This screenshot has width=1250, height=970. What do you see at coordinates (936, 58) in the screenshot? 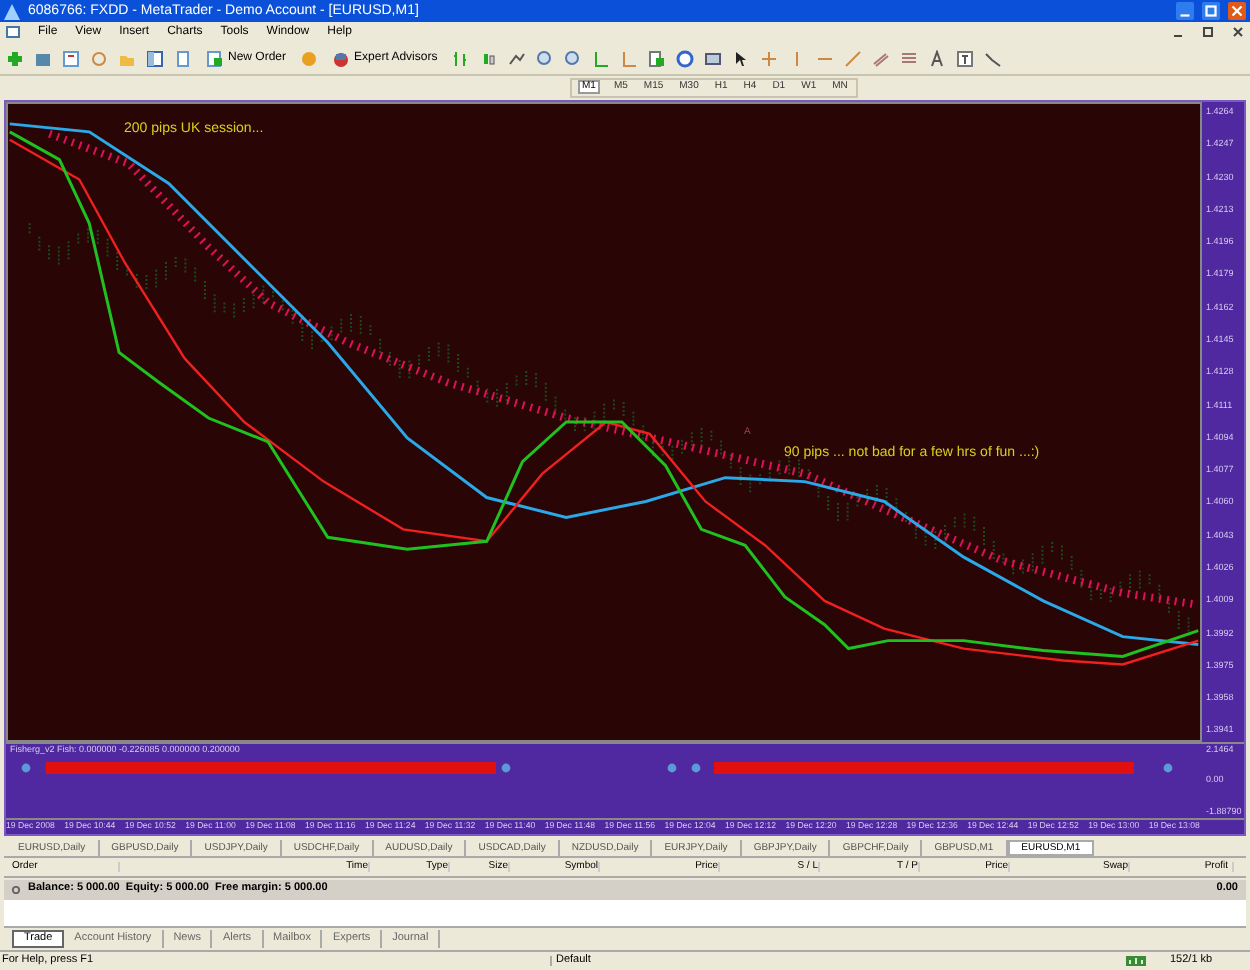
I see `text-icon` at bounding box center [936, 58].